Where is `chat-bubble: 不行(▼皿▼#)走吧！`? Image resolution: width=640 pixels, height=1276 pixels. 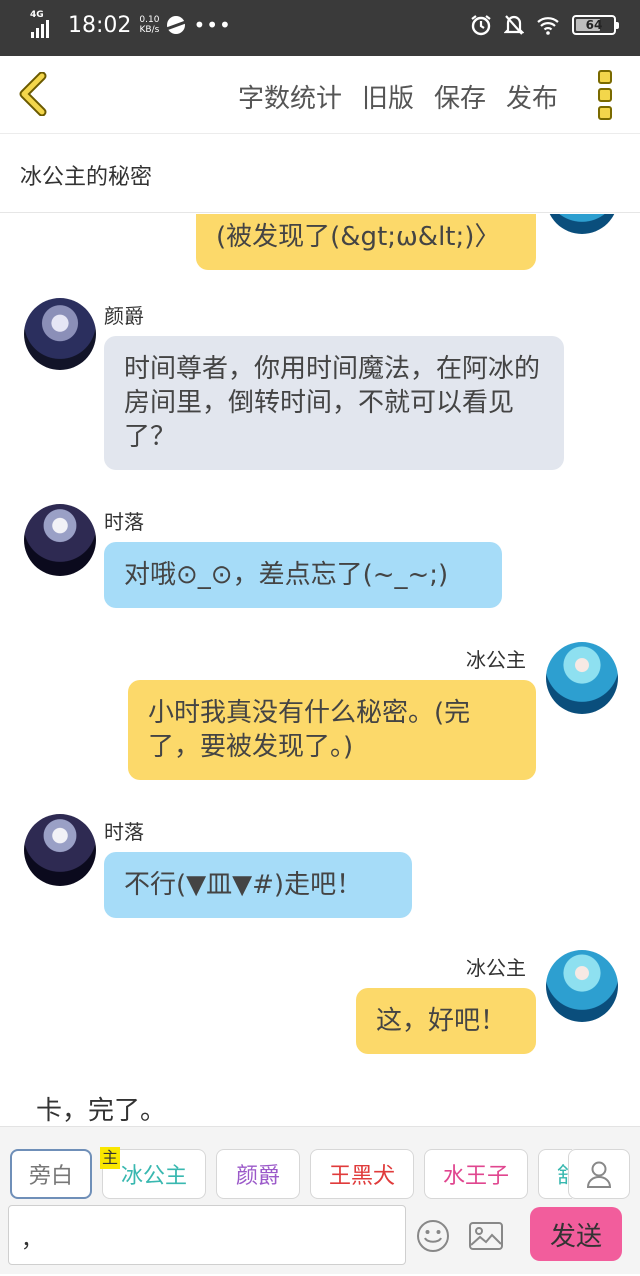 chat-bubble: 不行(▼皿▼#)走吧！ is located at coordinates (258, 885).